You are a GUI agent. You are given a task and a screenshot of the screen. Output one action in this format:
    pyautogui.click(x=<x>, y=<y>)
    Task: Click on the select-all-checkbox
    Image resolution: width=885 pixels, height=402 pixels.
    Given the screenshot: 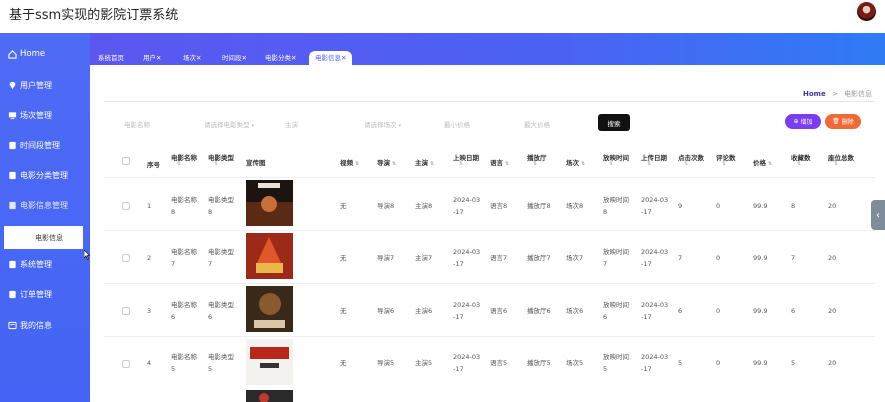 What is the action you would take?
    pyautogui.click(x=126, y=161)
    